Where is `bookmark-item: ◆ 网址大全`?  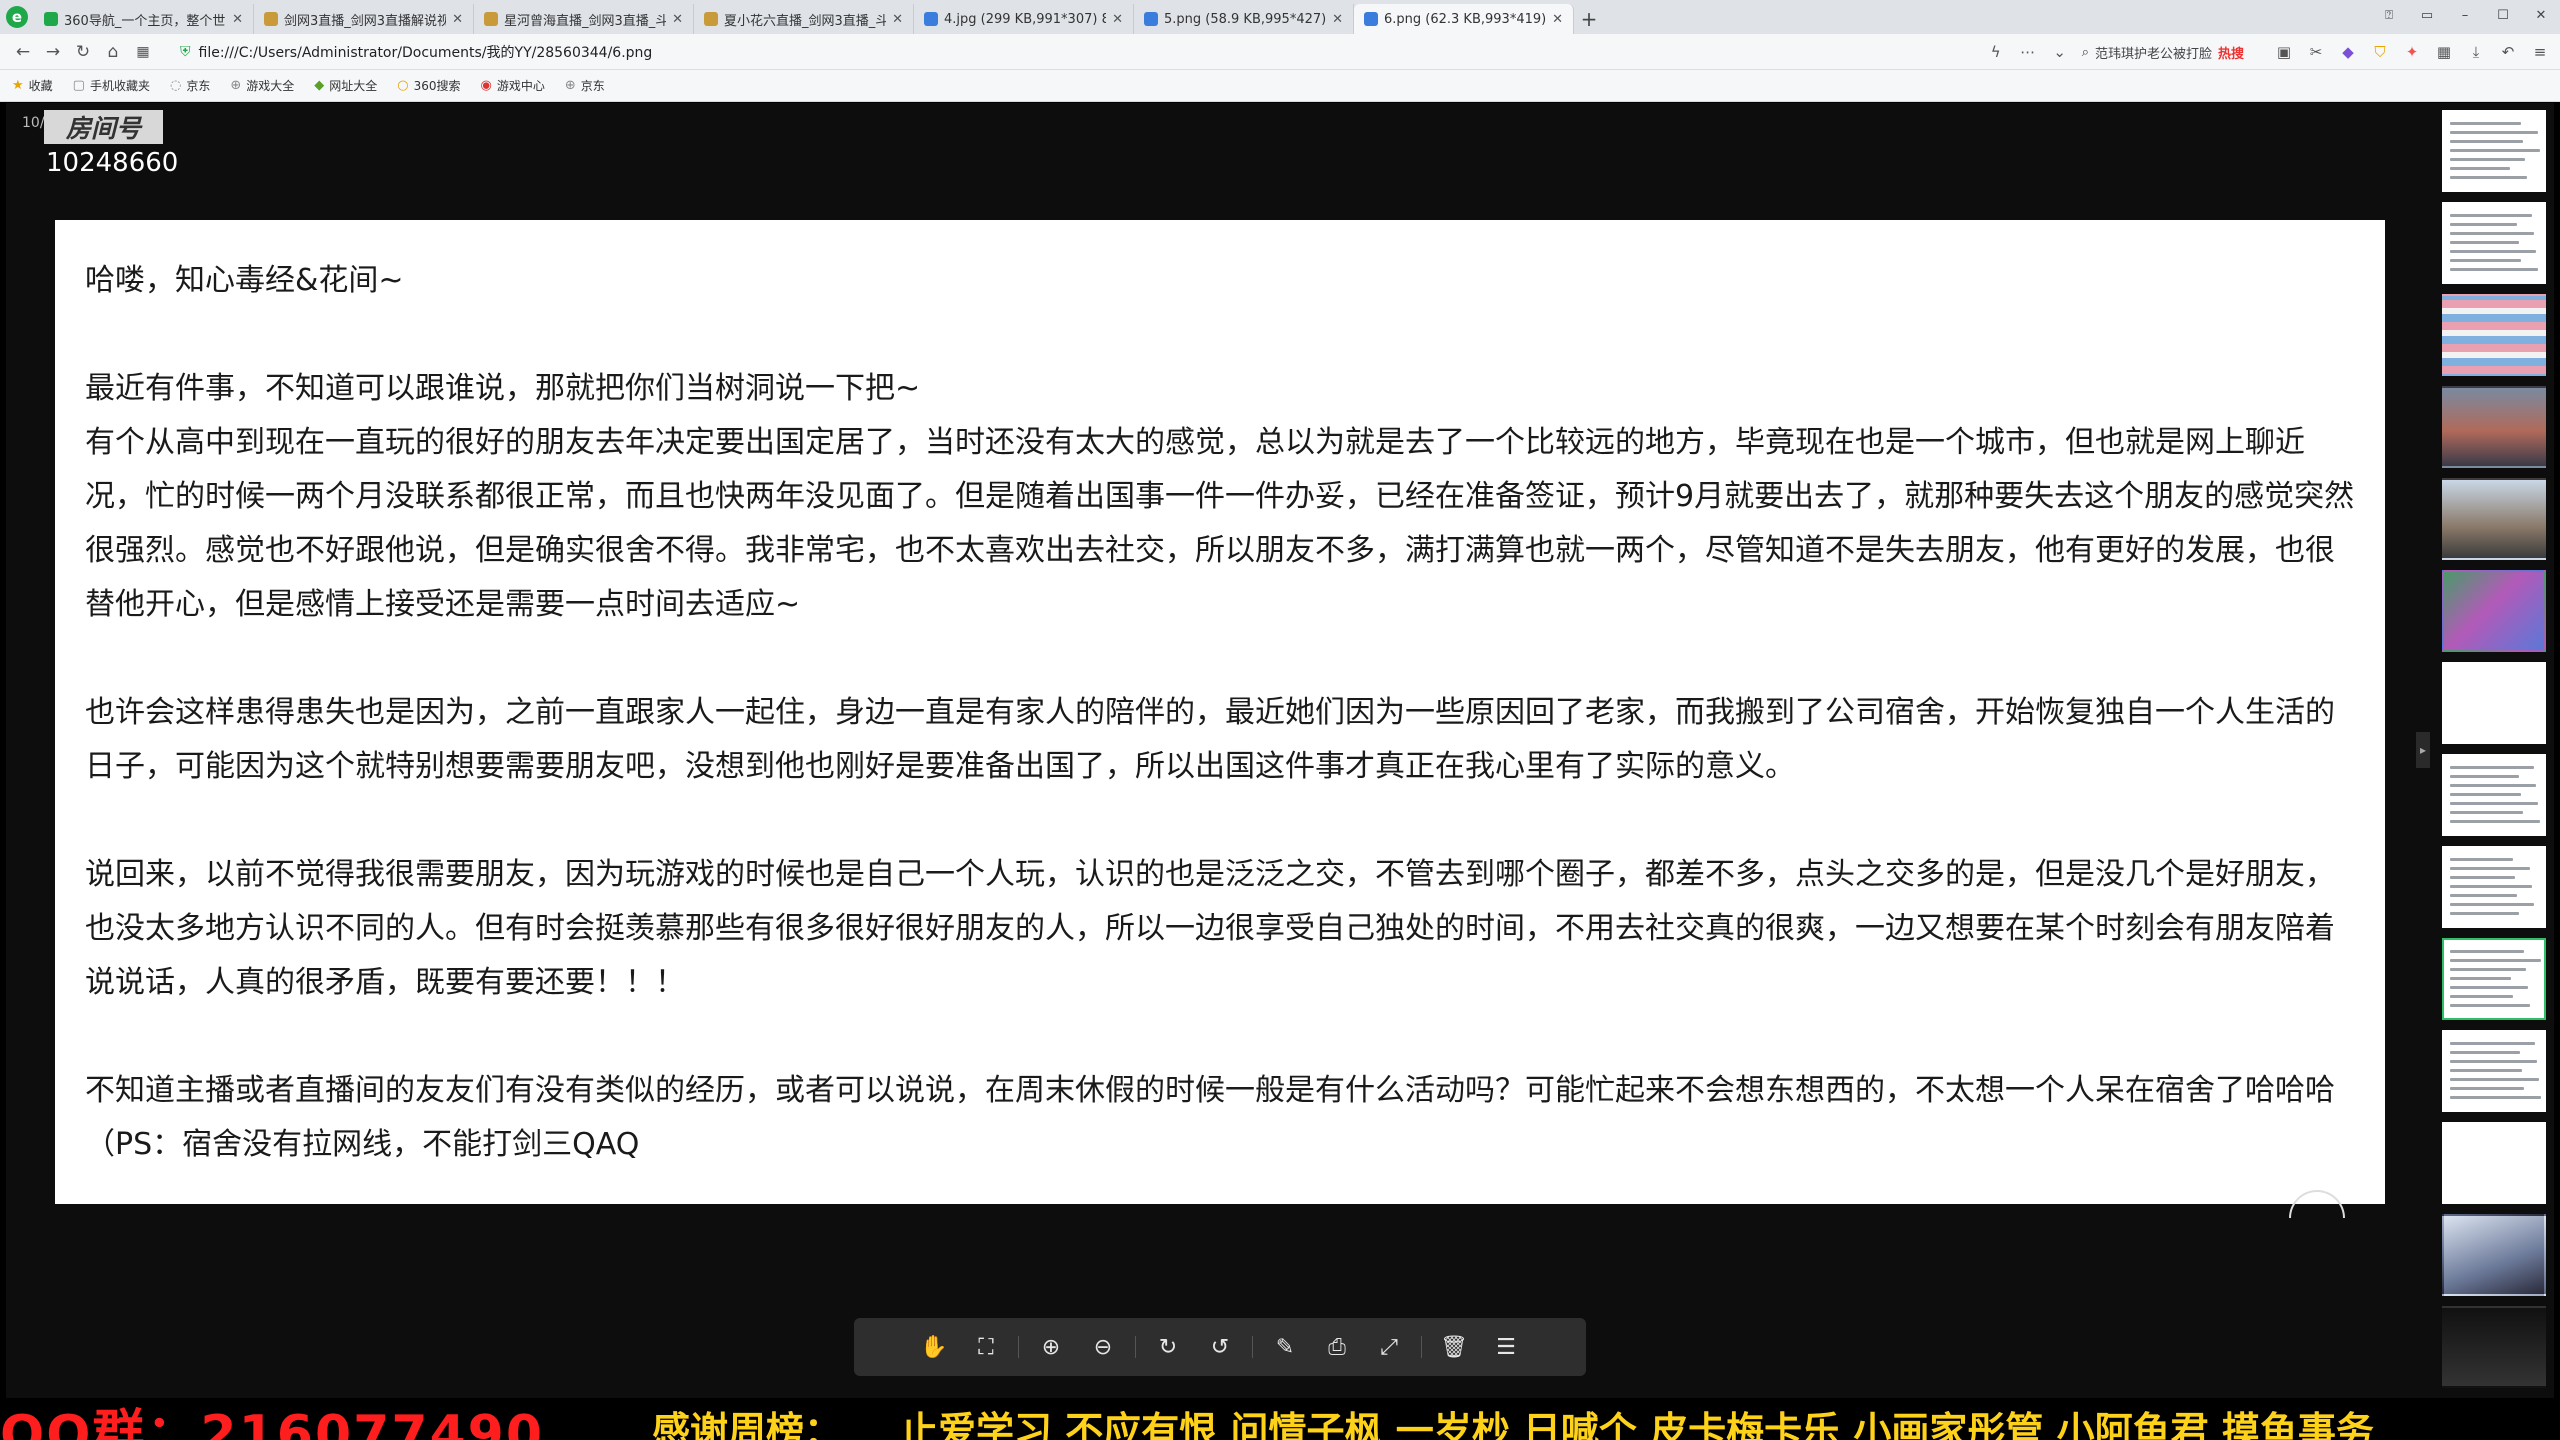 bookmark-item: ◆ 网址大全 is located at coordinates (345, 85).